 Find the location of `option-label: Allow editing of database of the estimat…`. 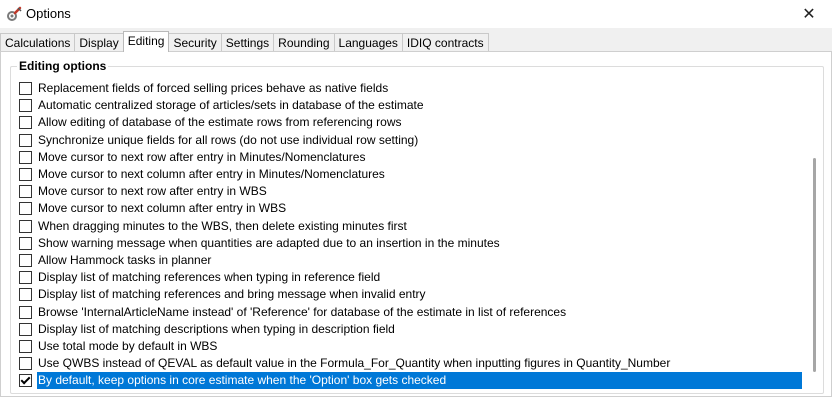

option-label: Allow editing of database of the estimat… is located at coordinates (220, 122).